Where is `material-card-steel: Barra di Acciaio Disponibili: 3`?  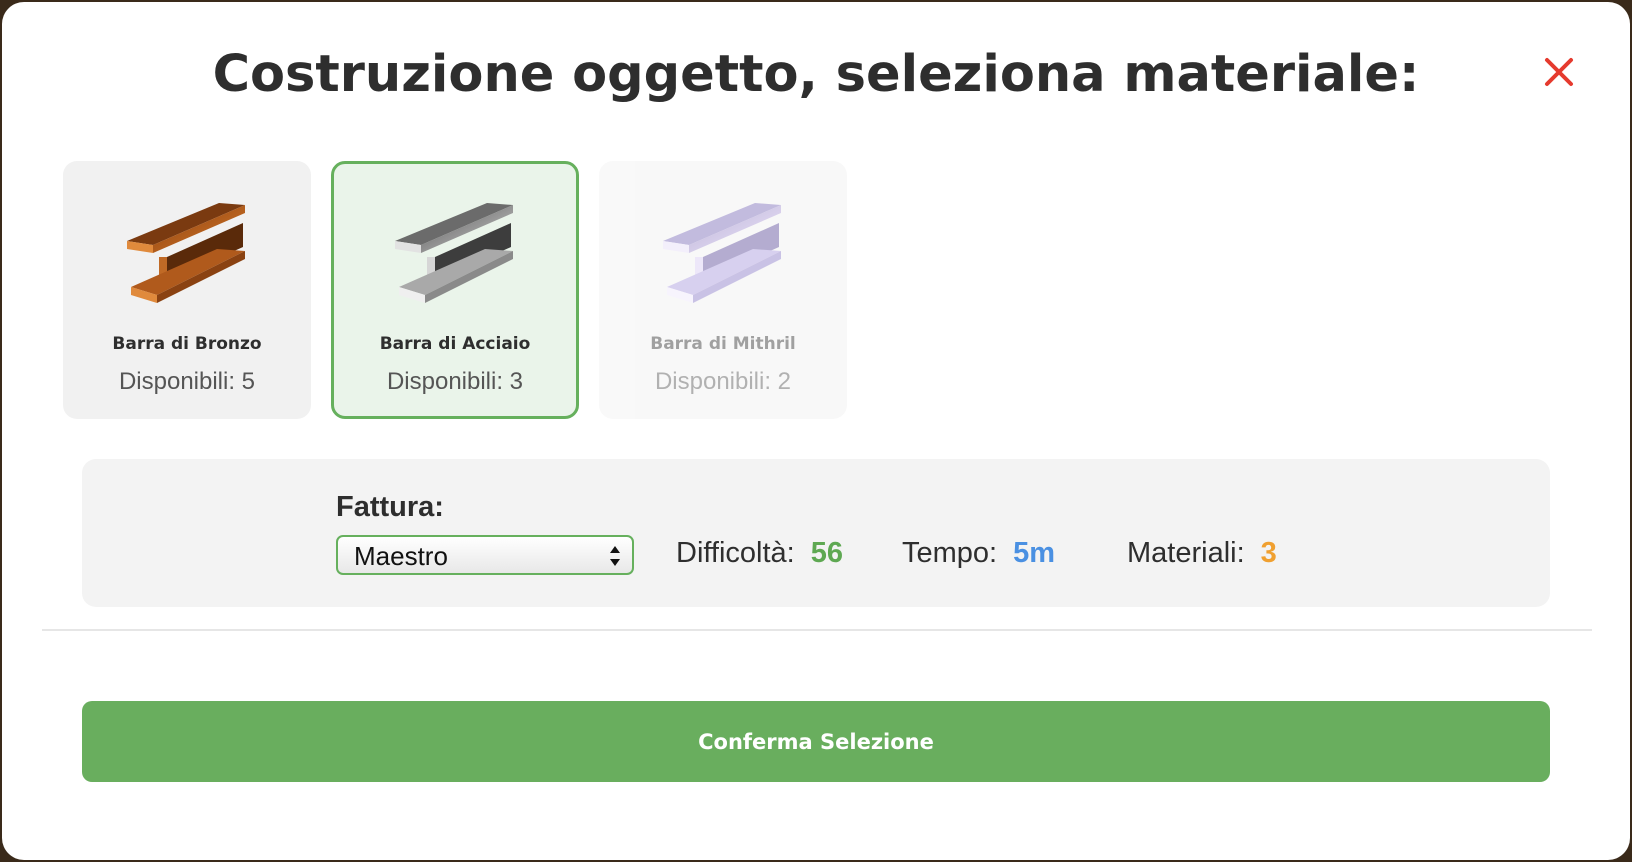
material-card-steel: Barra di Acciaio Disponibili: 3 is located at coordinates (455, 290).